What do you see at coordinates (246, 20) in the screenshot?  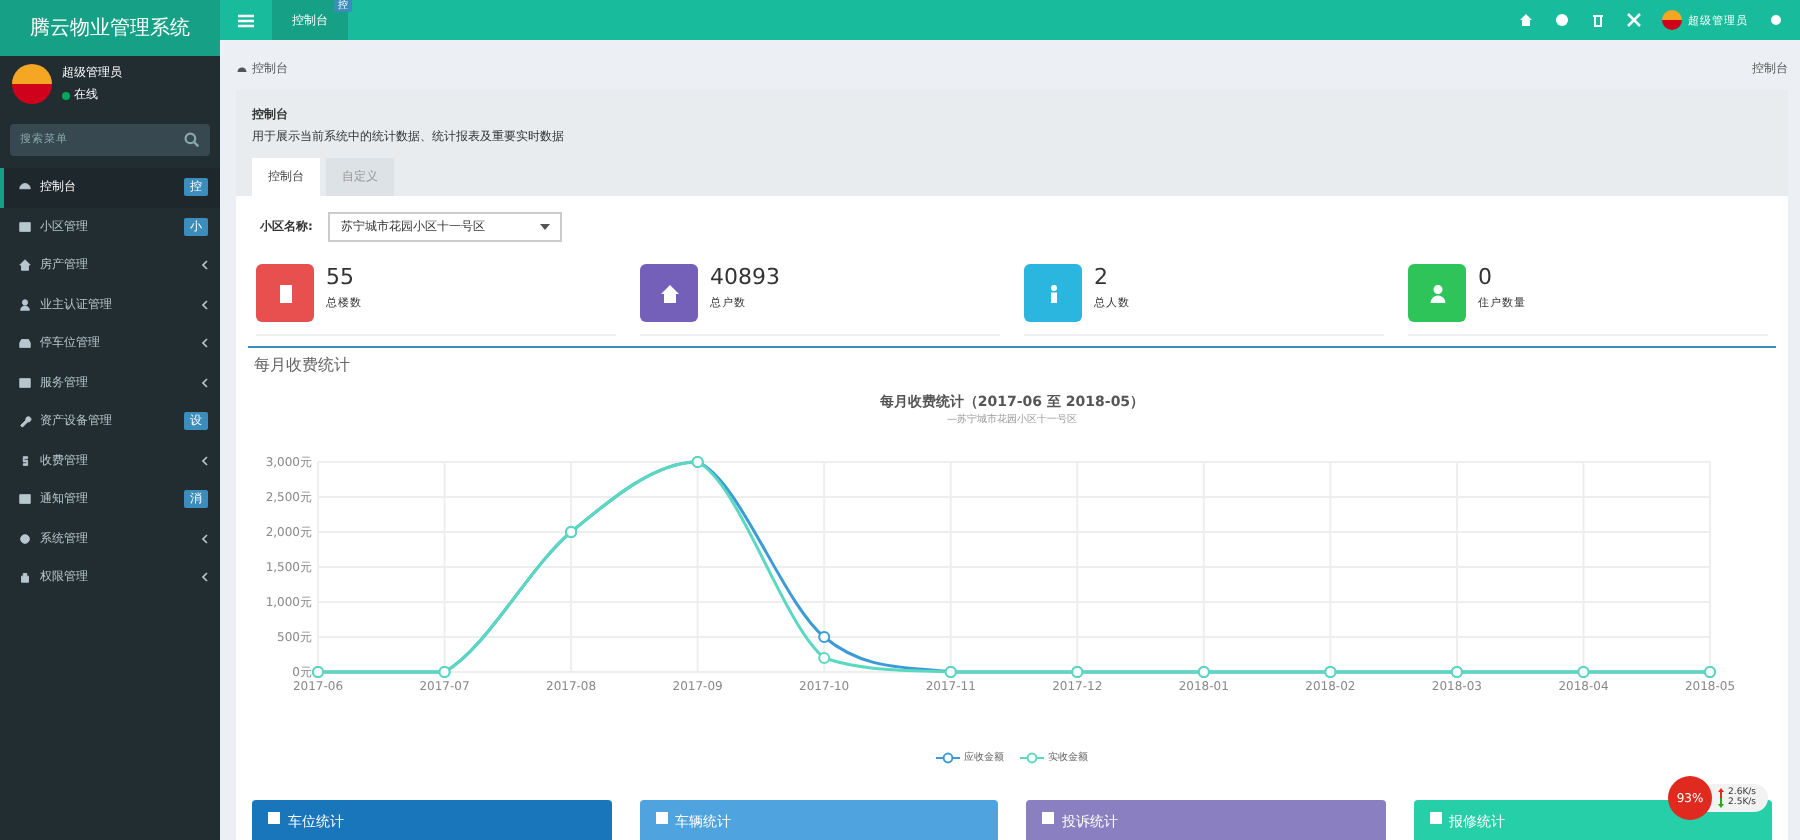 I see `menu-icon` at bounding box center [246, 20].